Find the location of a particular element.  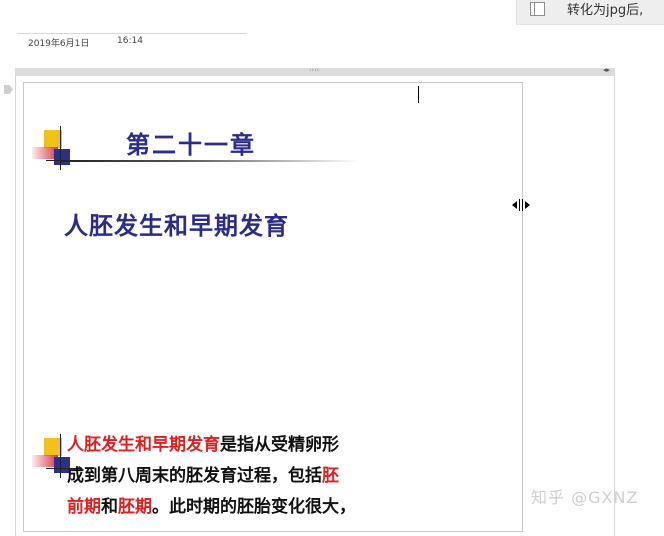

conversion-tooltip: 转化为jpg后, is located at coordinates (590, 12).